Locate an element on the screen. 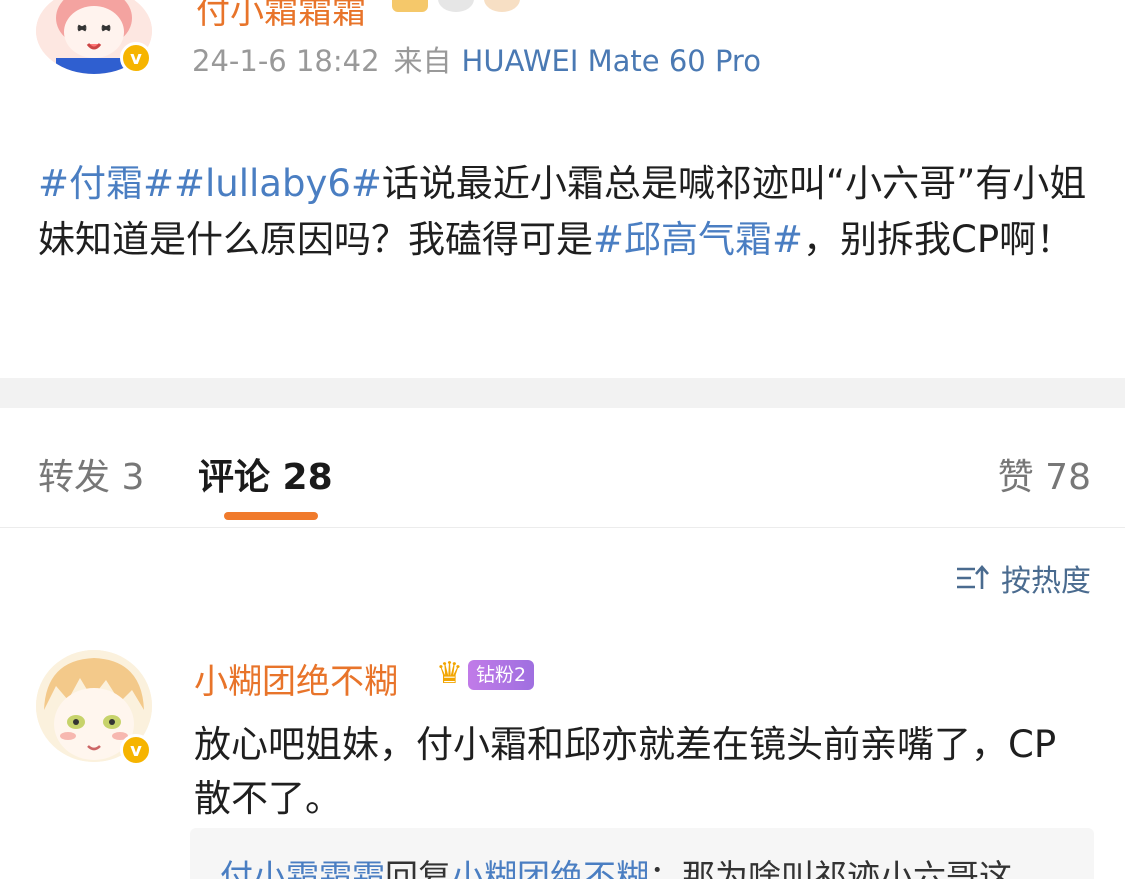 The height and width of the screenshot is (879, 1125). tab-bar: 转发 3 评论 28 赞 78 is located at coordinates (562, 468).